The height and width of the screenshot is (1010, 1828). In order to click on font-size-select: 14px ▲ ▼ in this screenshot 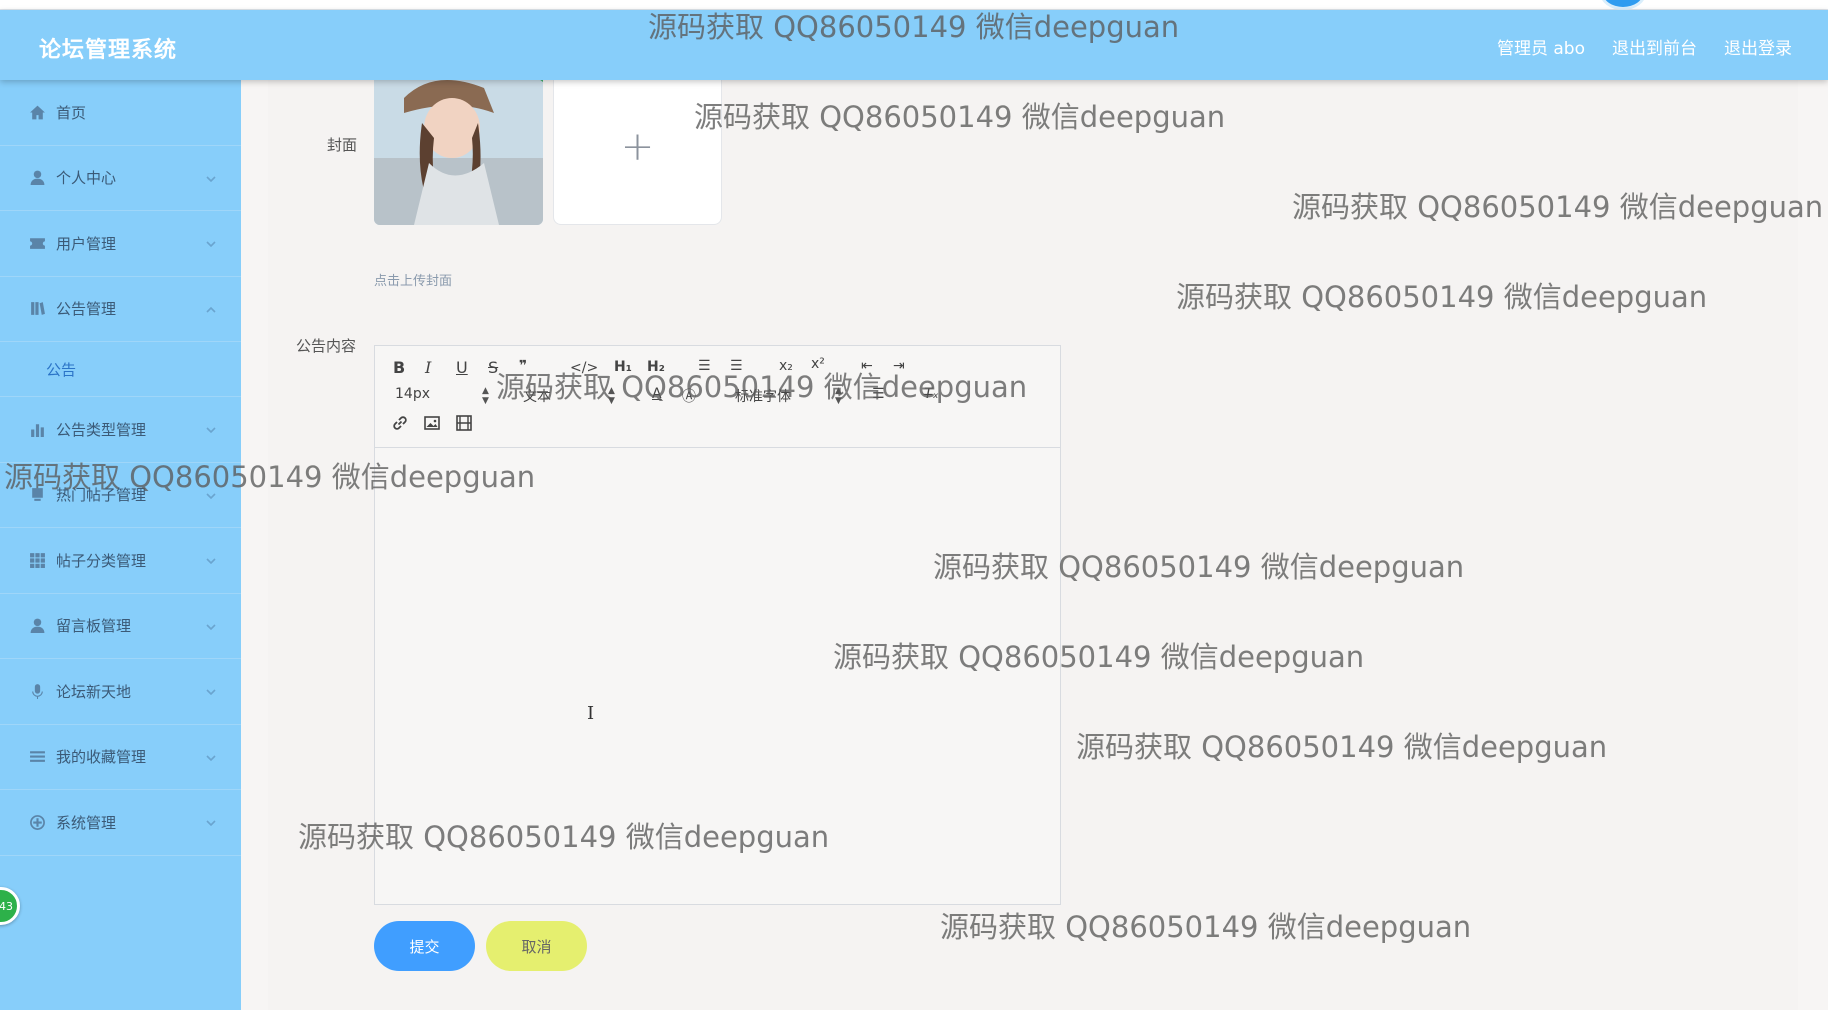, I will do `click(442, 396)`.